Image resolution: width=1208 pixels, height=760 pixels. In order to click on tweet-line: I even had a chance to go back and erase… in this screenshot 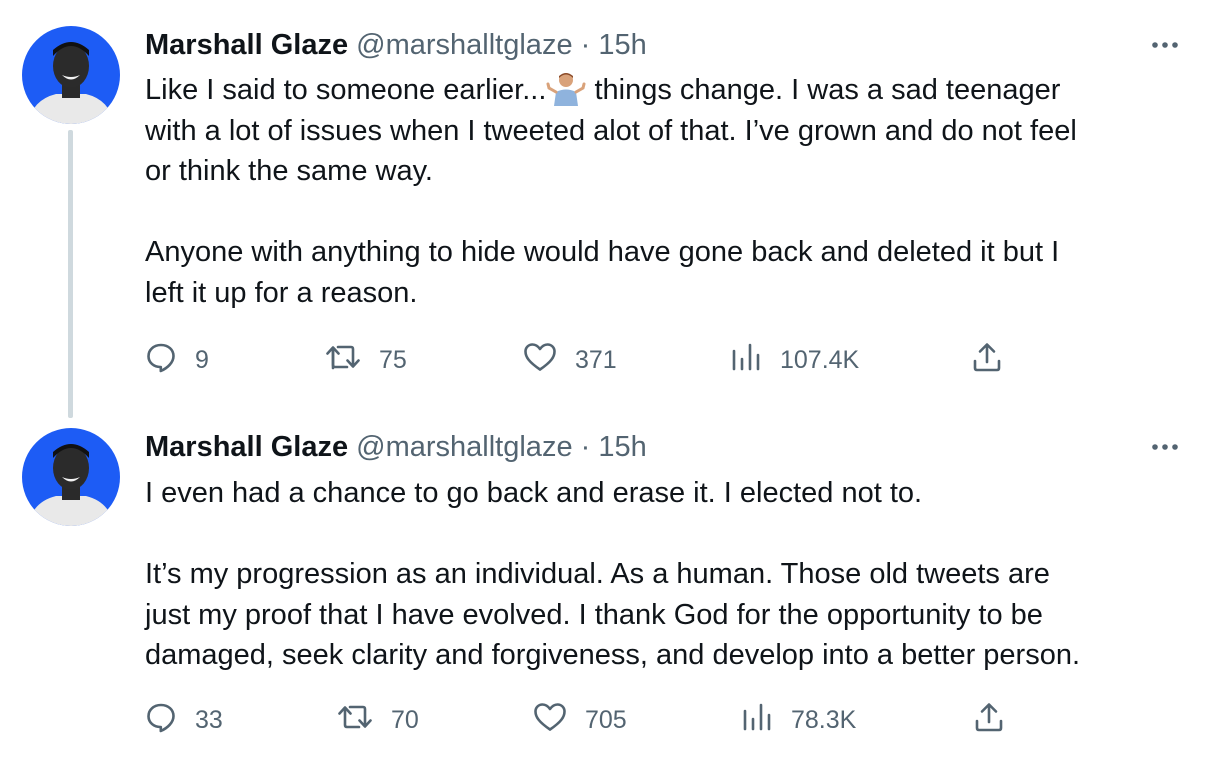, I will do `click(534, 493)`.